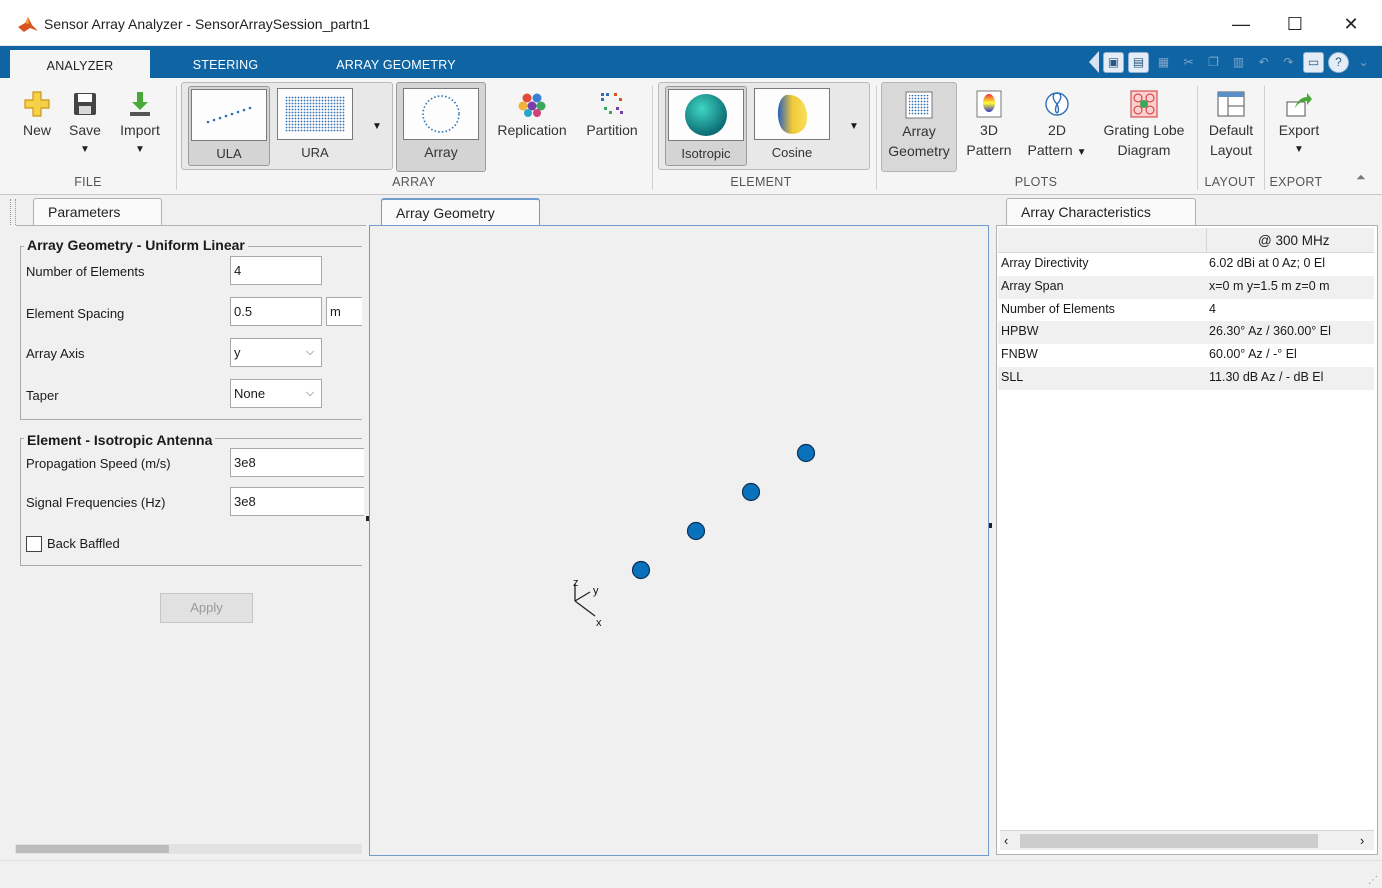  Describe the element at coordinates (460, 212) in the screenshot. I see `tab-array-geometry-view: Array Geometry` at that location.